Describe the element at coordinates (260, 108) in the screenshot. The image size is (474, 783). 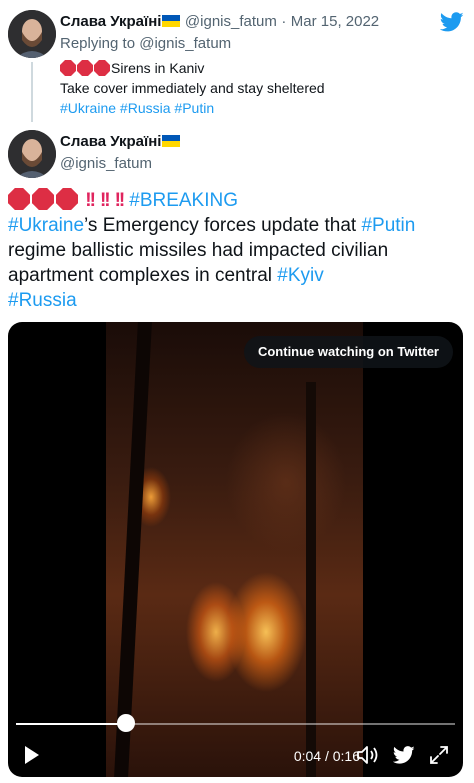
I see `hashtag-row: #Ukraine #Russia #Putin` at that location.